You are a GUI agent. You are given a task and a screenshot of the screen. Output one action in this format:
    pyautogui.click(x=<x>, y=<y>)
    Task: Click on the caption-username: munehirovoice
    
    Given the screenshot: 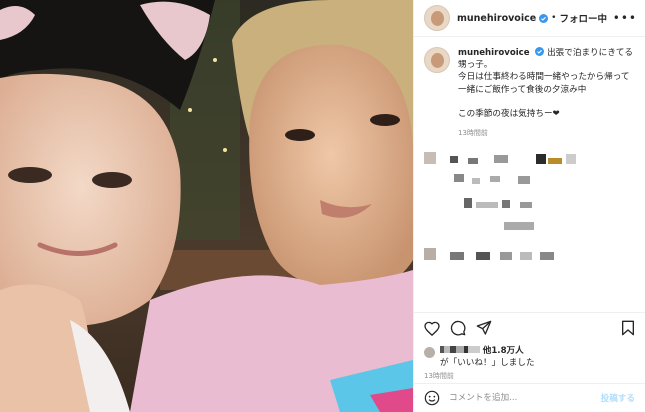 What is the action you would take?
    pyautogui.click(x=494, y=53)
    